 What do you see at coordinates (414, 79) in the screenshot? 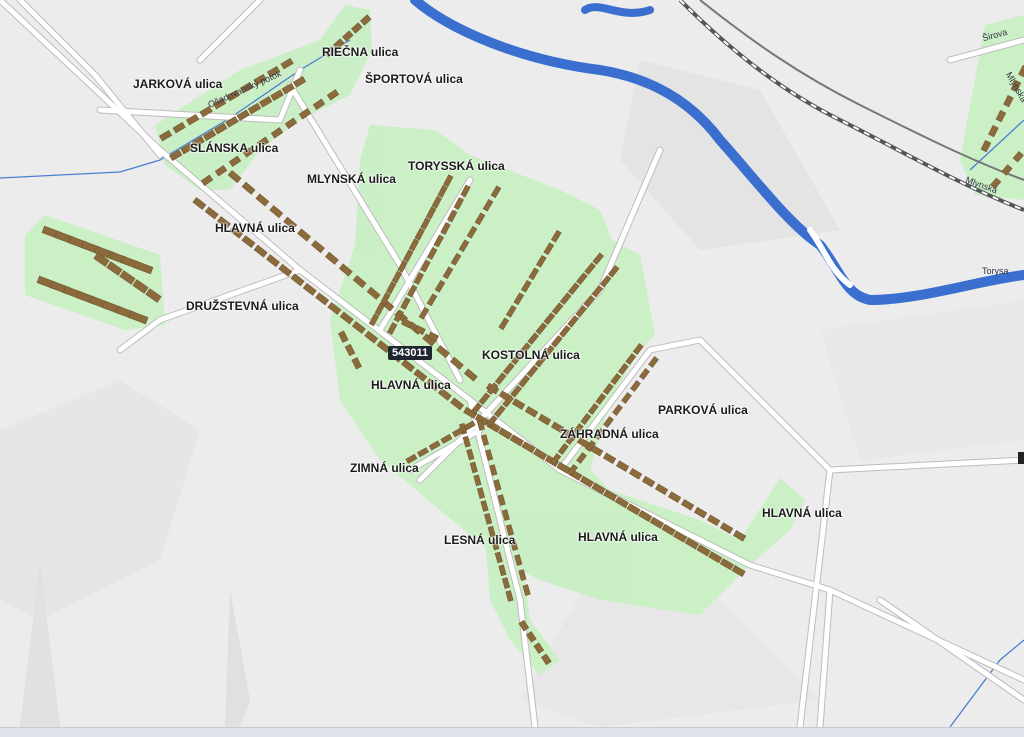
I see `street-label-sportova: ŠPORTOVÁ ulica` at bounding box center [414, 79].